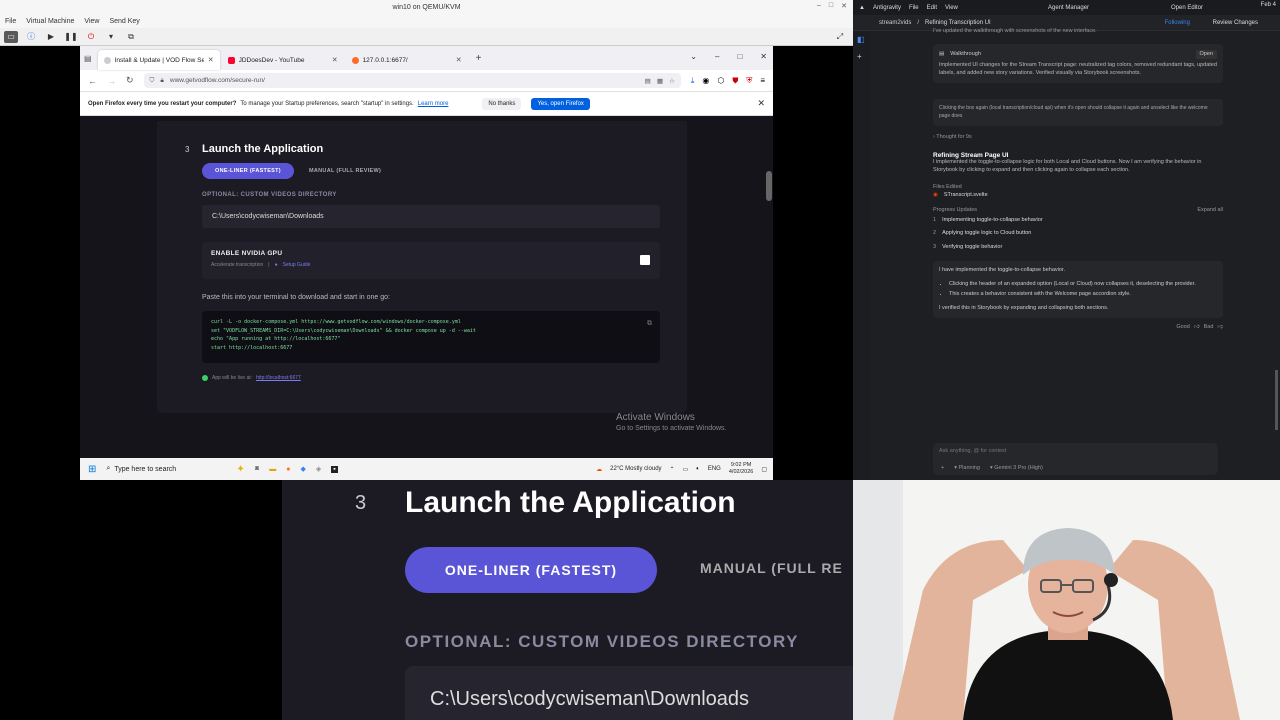  I want to click on yes-open-firefox-button: Yes, open Firefox, so click(560, 103).